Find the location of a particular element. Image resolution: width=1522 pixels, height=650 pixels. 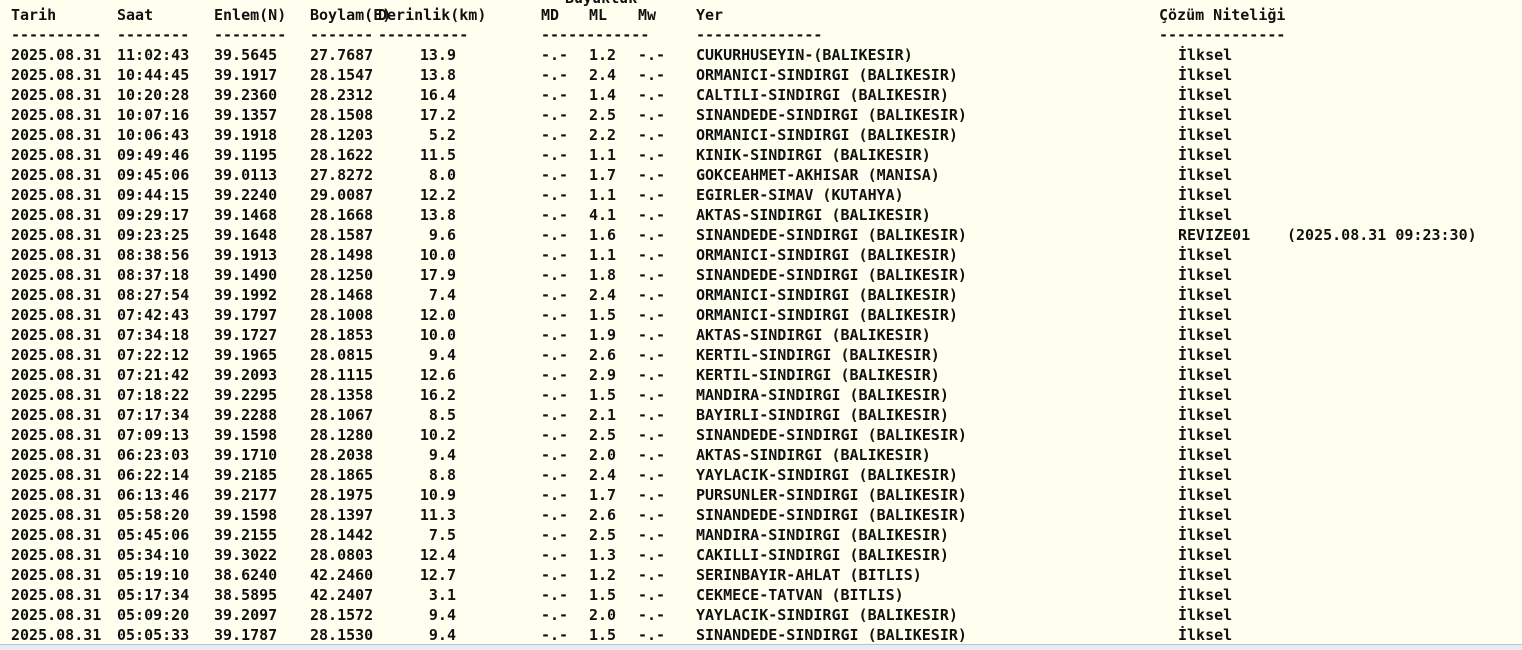

header-mw: Mw is located at coordinates (647, 15).